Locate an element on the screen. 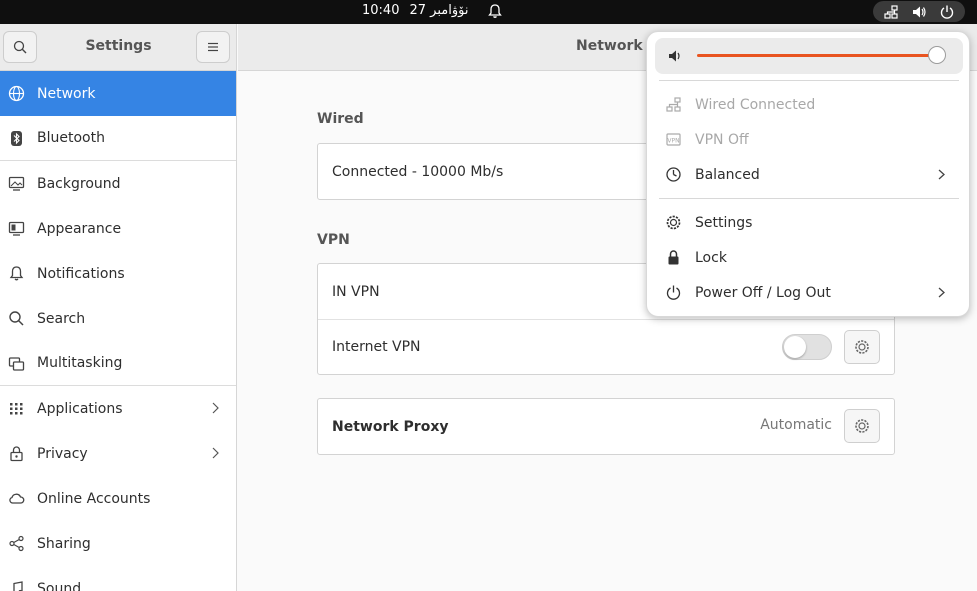  sidebar-item-label: Background is located at coordinates (79, 183).